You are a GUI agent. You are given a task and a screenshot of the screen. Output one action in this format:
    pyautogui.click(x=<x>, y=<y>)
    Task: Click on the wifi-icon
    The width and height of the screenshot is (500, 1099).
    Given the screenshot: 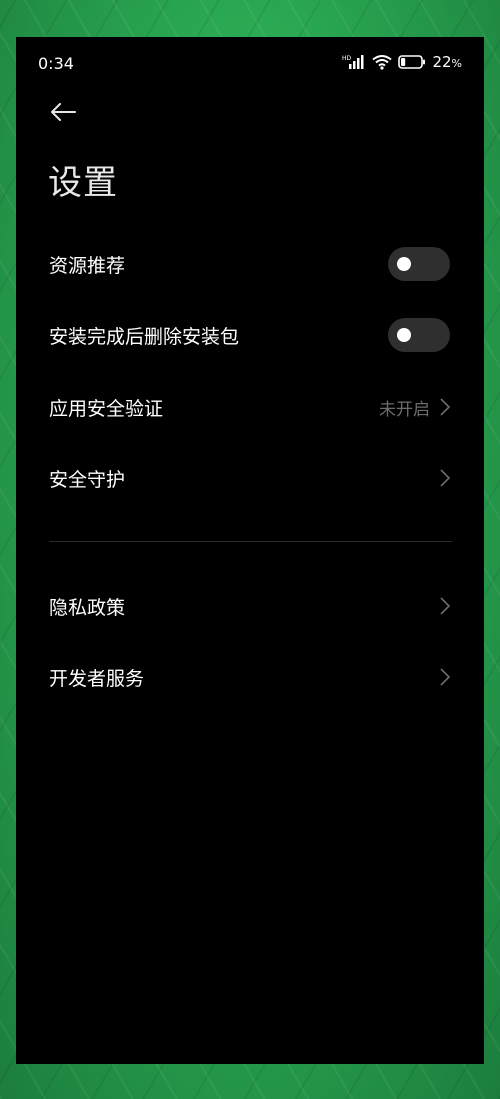 What is the action you would take?
    pyautogui.click(x=382, y=62)
    